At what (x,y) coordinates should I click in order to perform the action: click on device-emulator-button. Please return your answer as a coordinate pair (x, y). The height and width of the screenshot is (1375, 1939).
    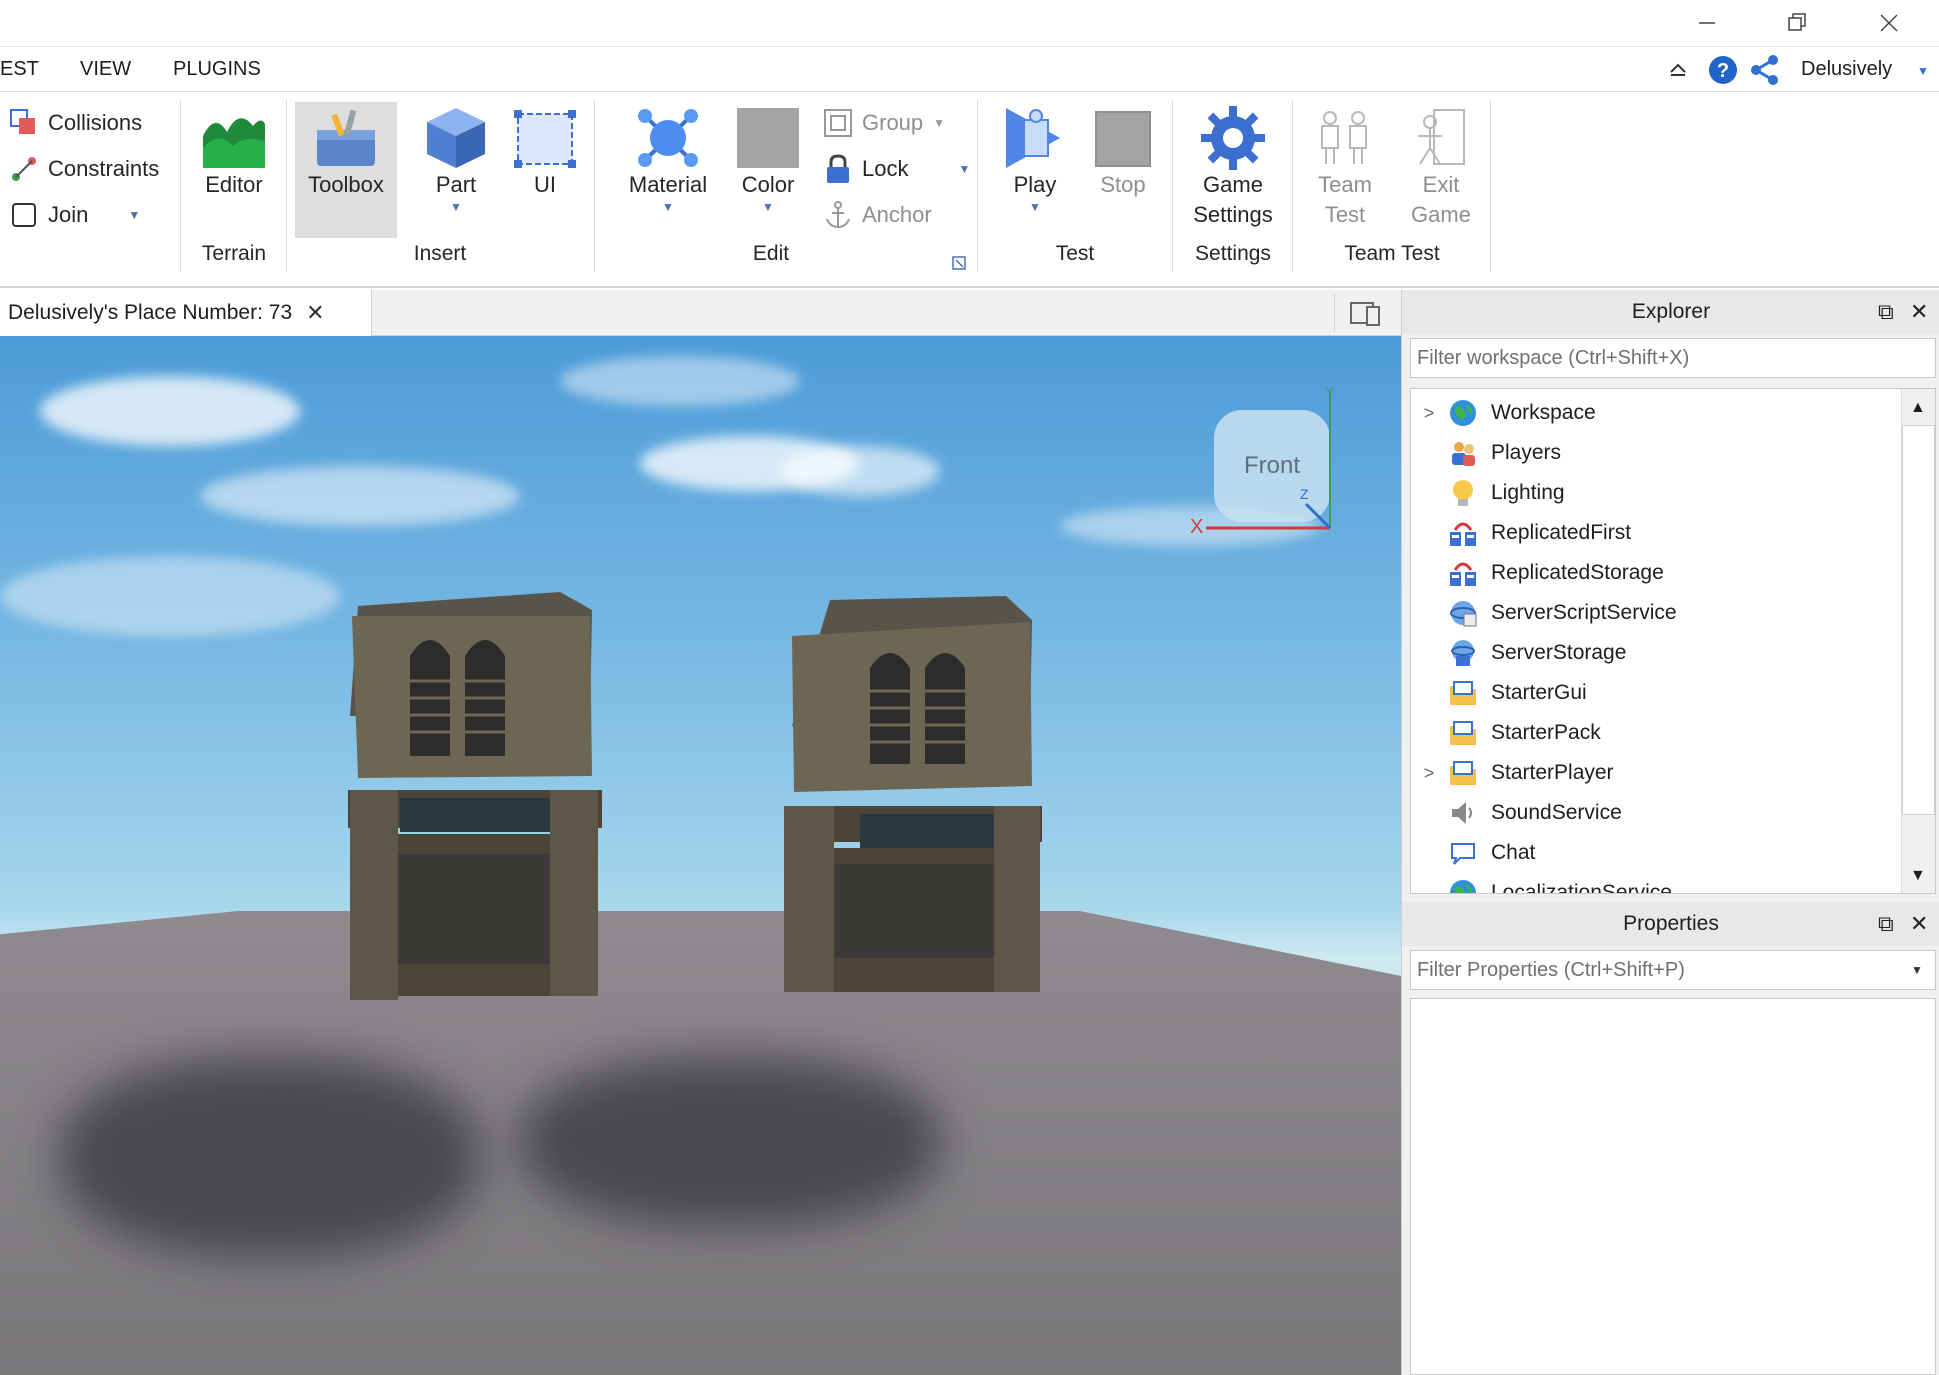
    Looking at the image, I should click on (1364, 313).